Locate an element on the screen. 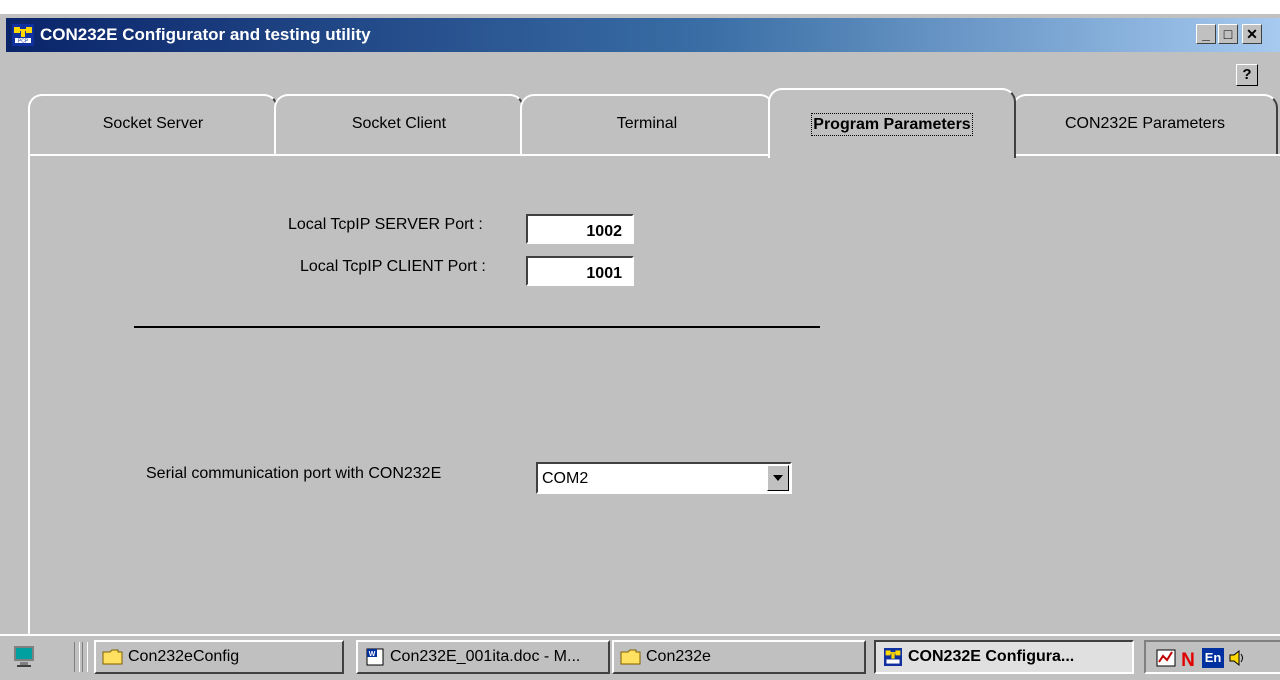 This screenshot has height=680, width=1280. word-document-icon: W is located at coordinates (375, 657).